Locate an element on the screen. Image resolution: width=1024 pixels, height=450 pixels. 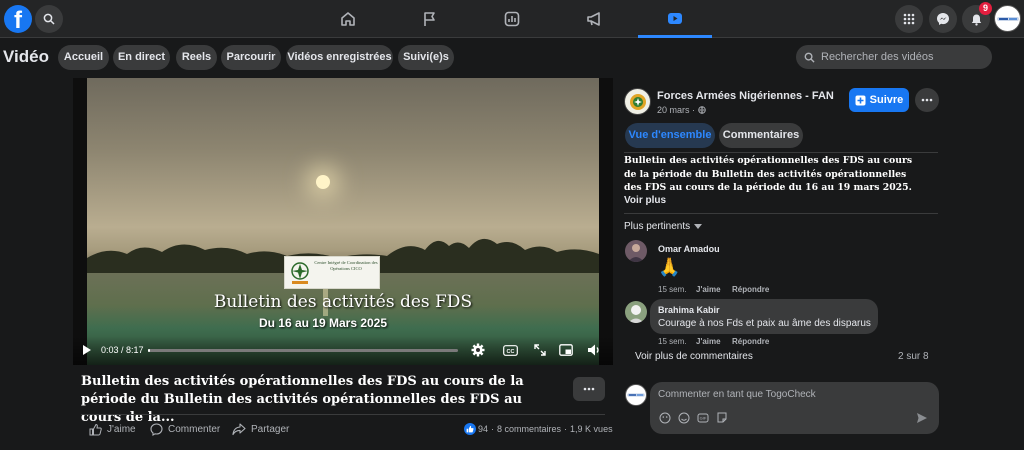
svg-text: GIF is located at coordinates (703, 418).